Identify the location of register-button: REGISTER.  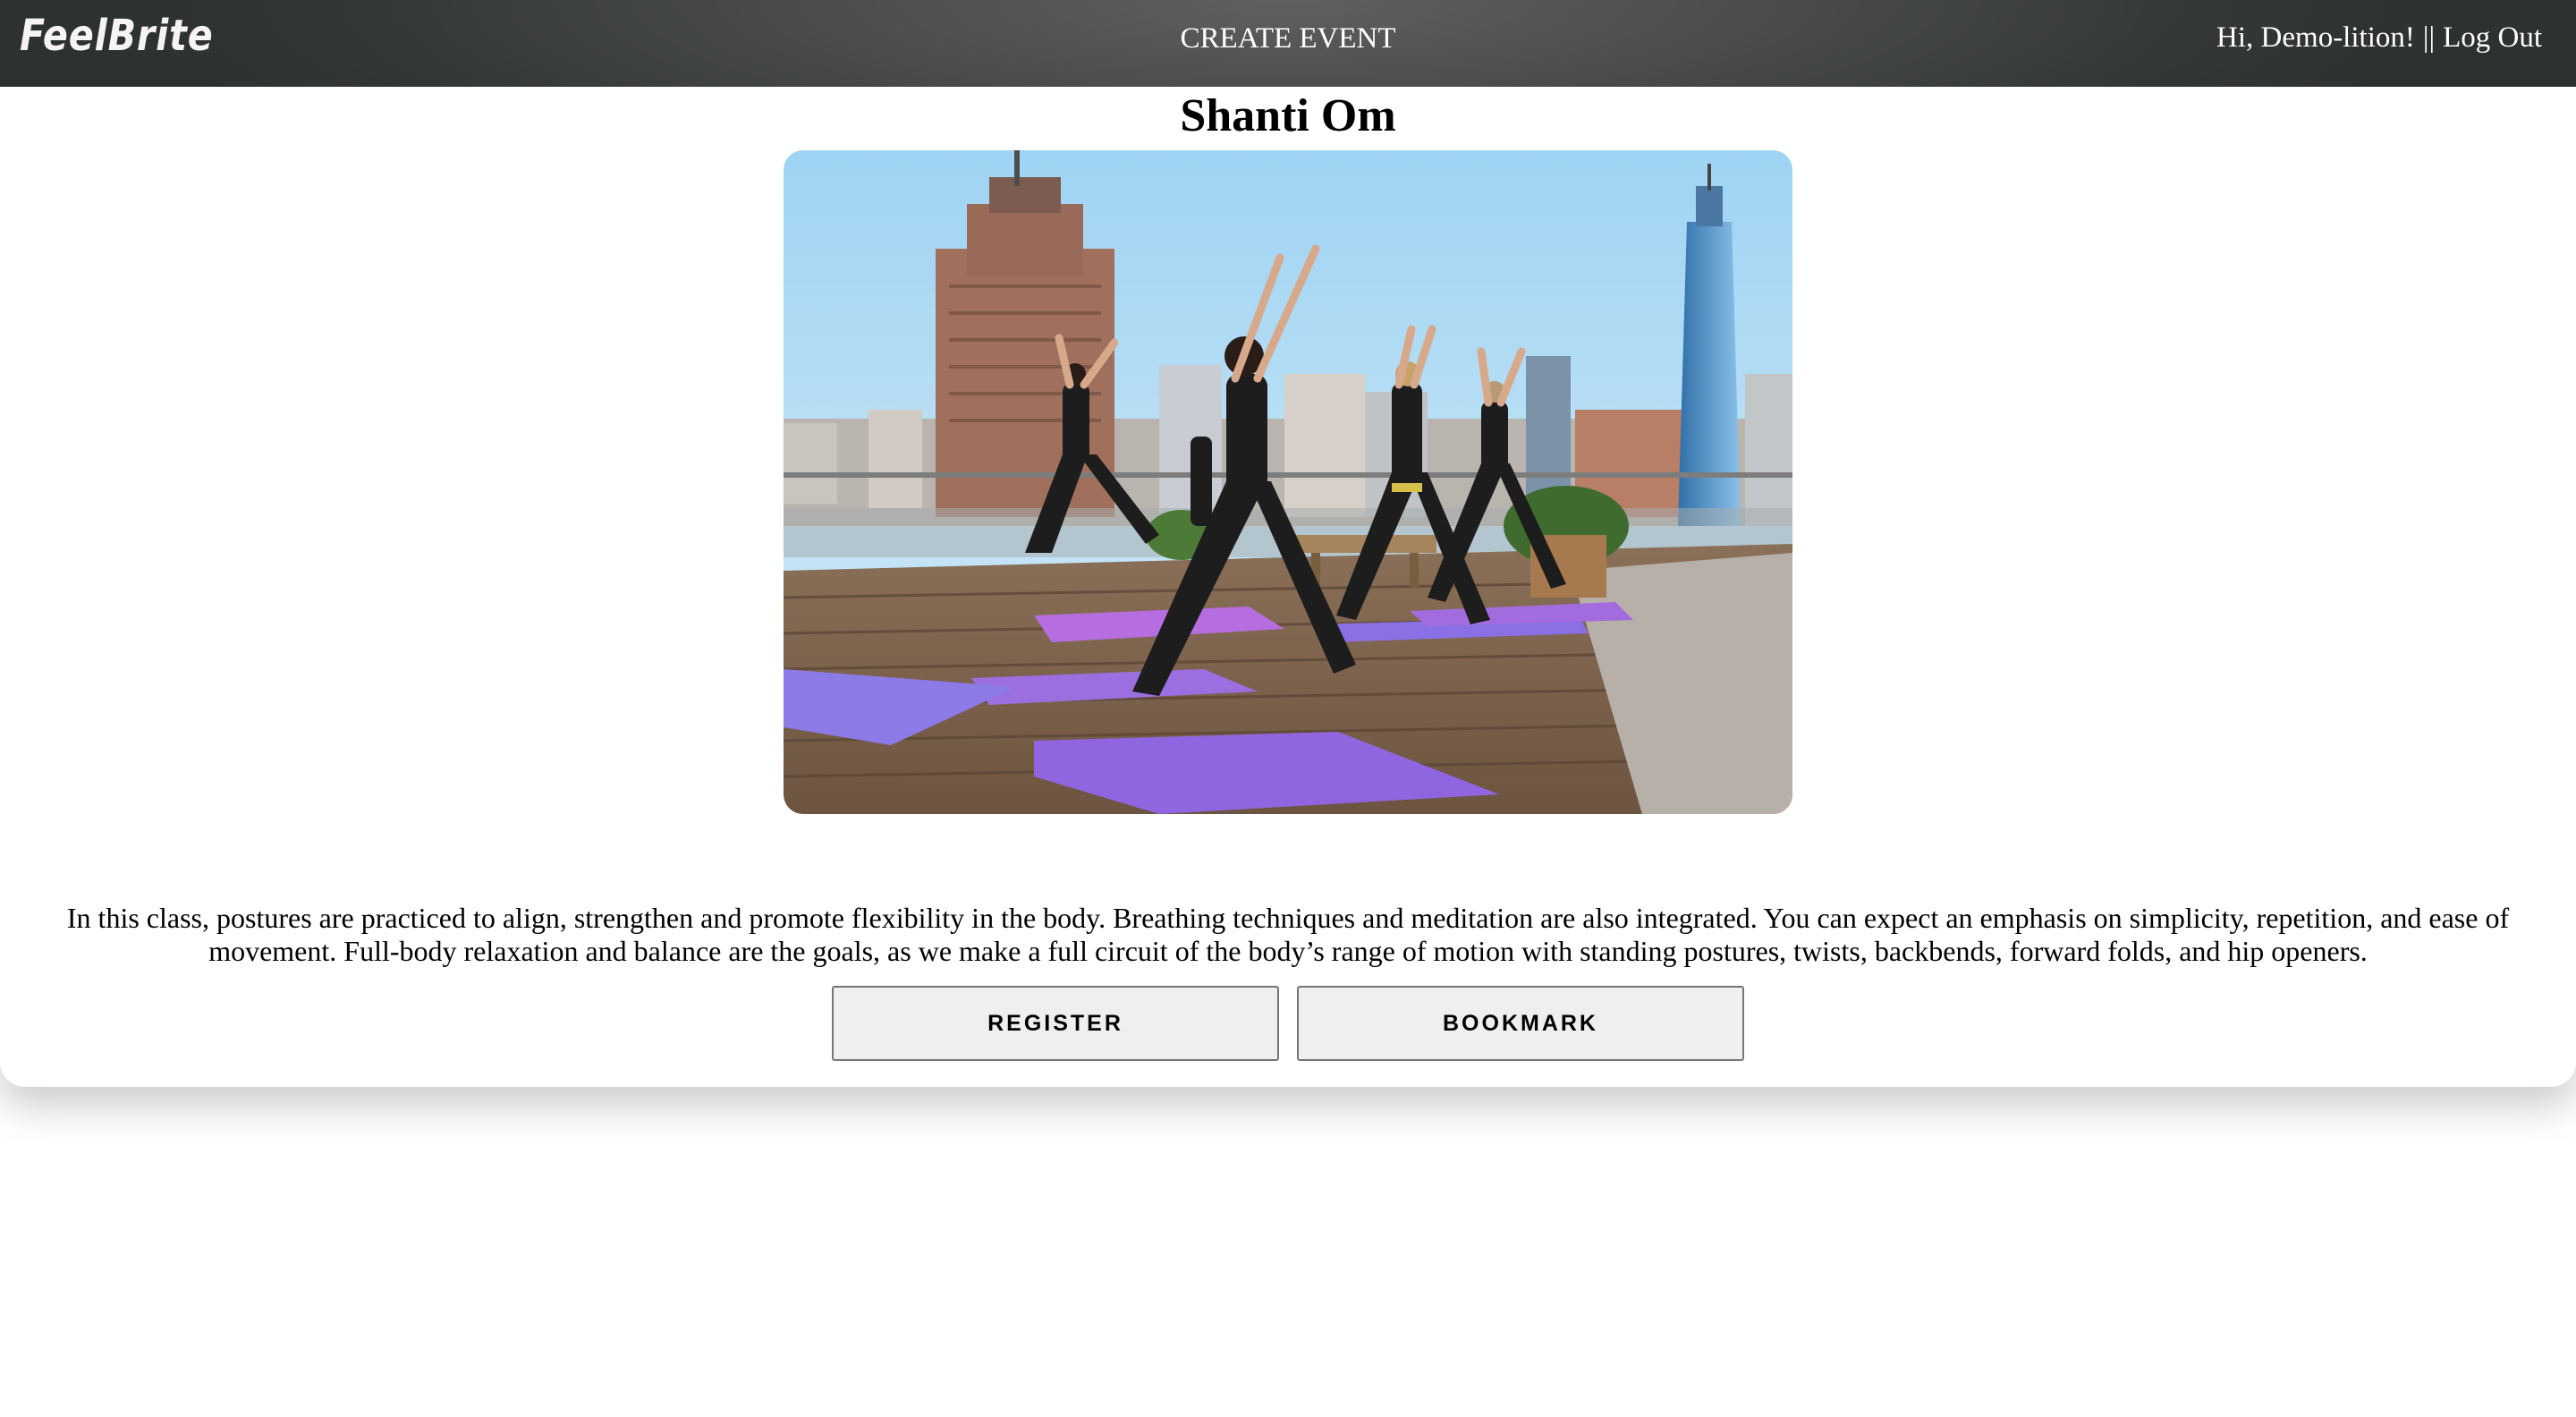
(1055, 1023).